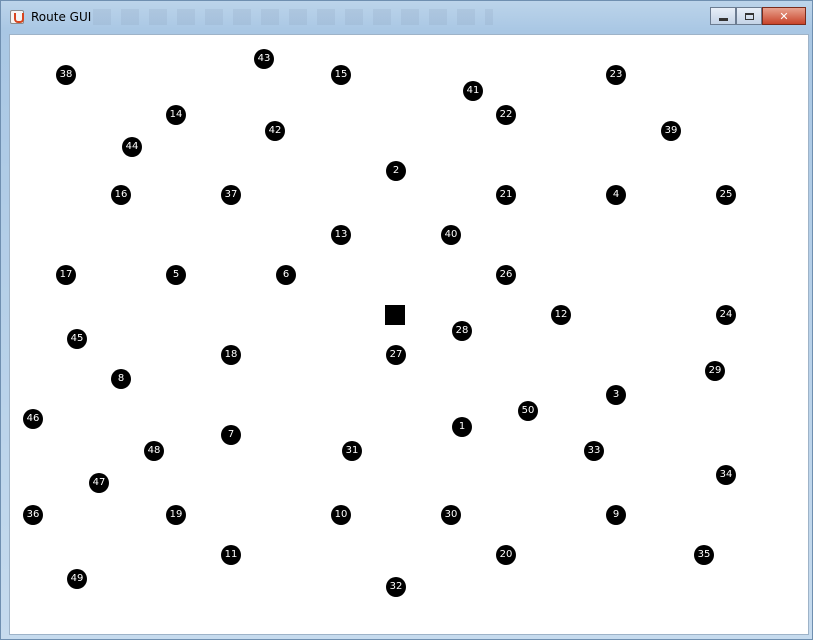  I want to click on node: 23, so click(616, 75).